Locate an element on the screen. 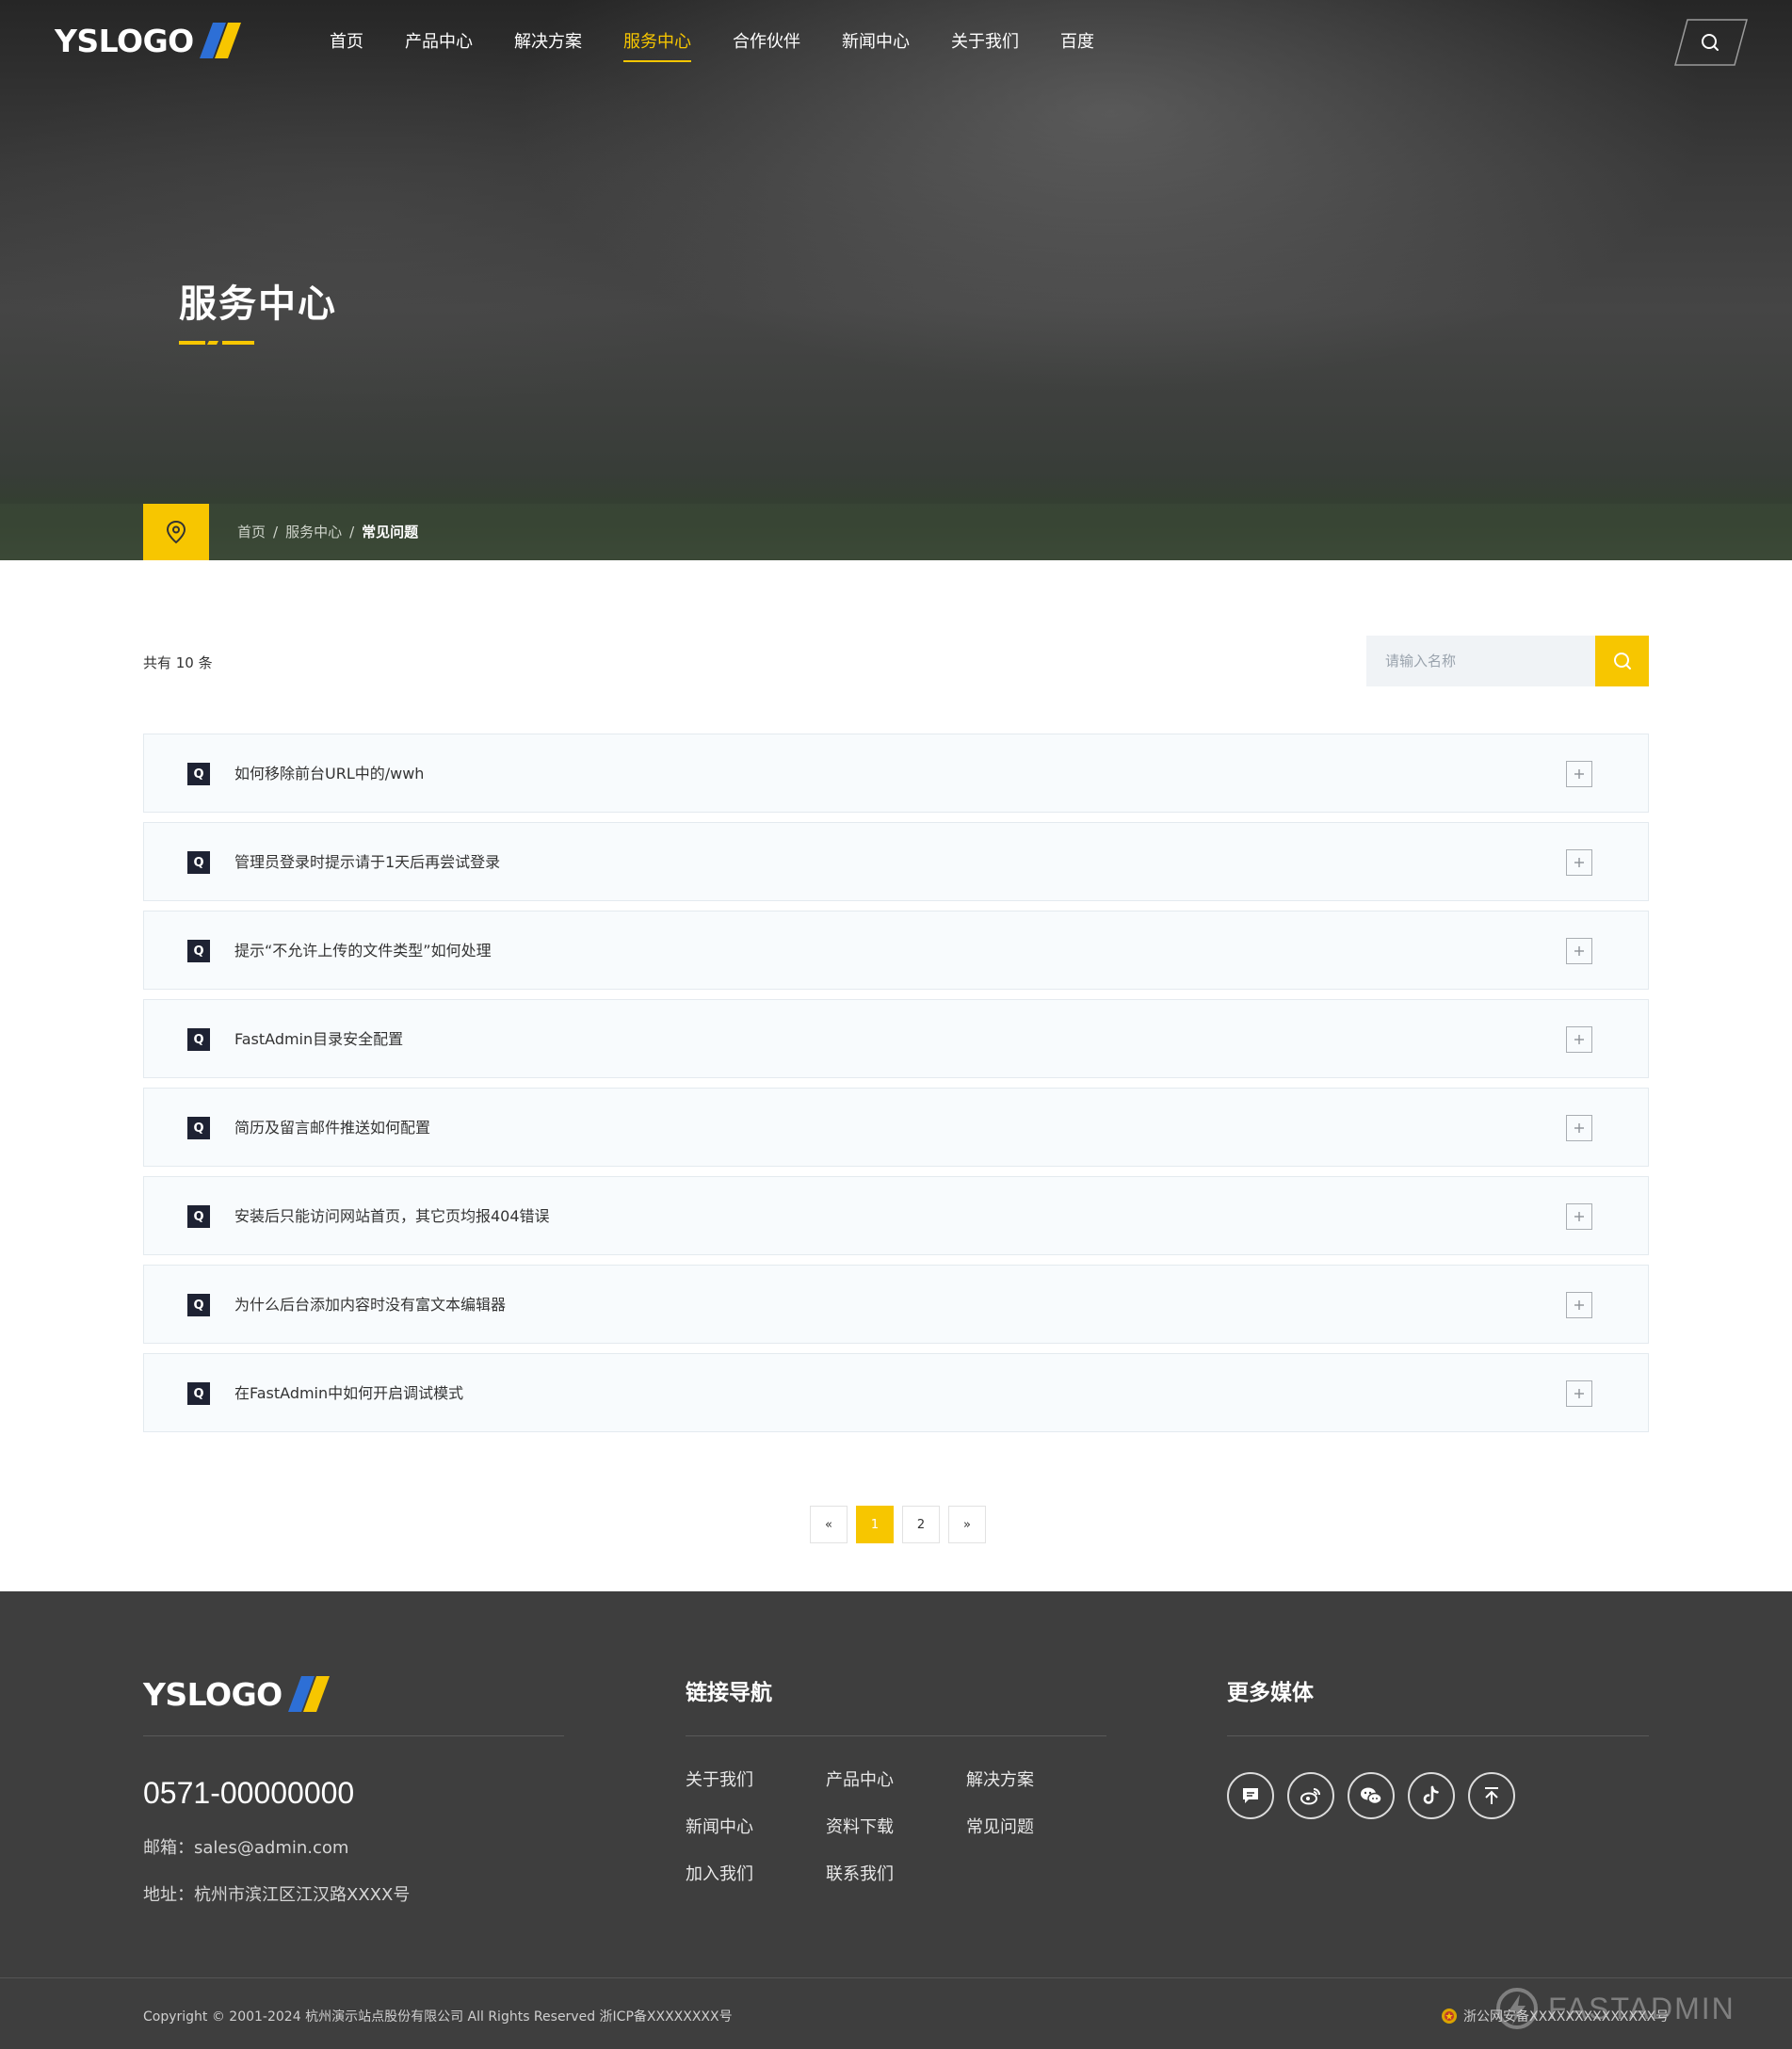  tiktok-icon is located at coordinates (1431, 1795).